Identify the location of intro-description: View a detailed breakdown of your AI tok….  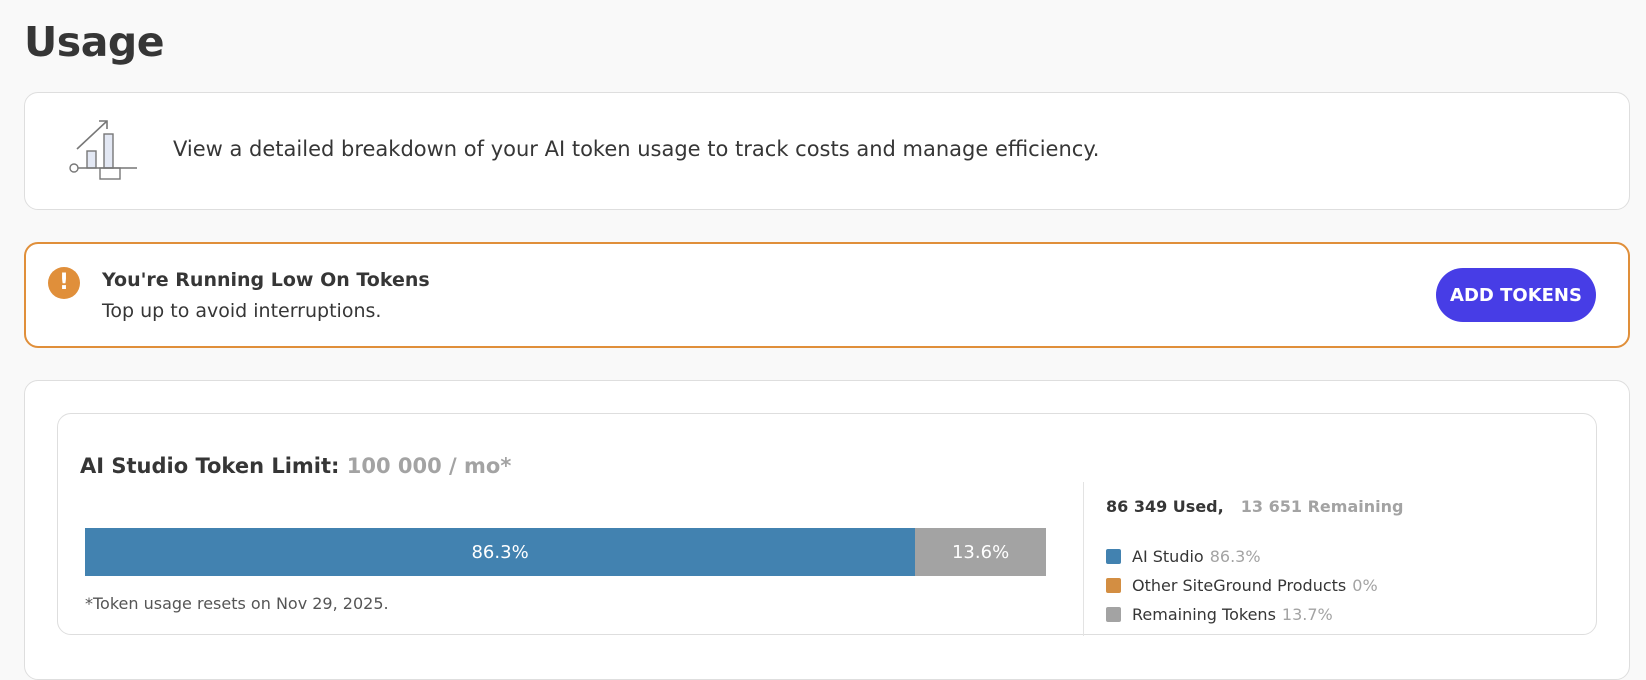
(636, 149).